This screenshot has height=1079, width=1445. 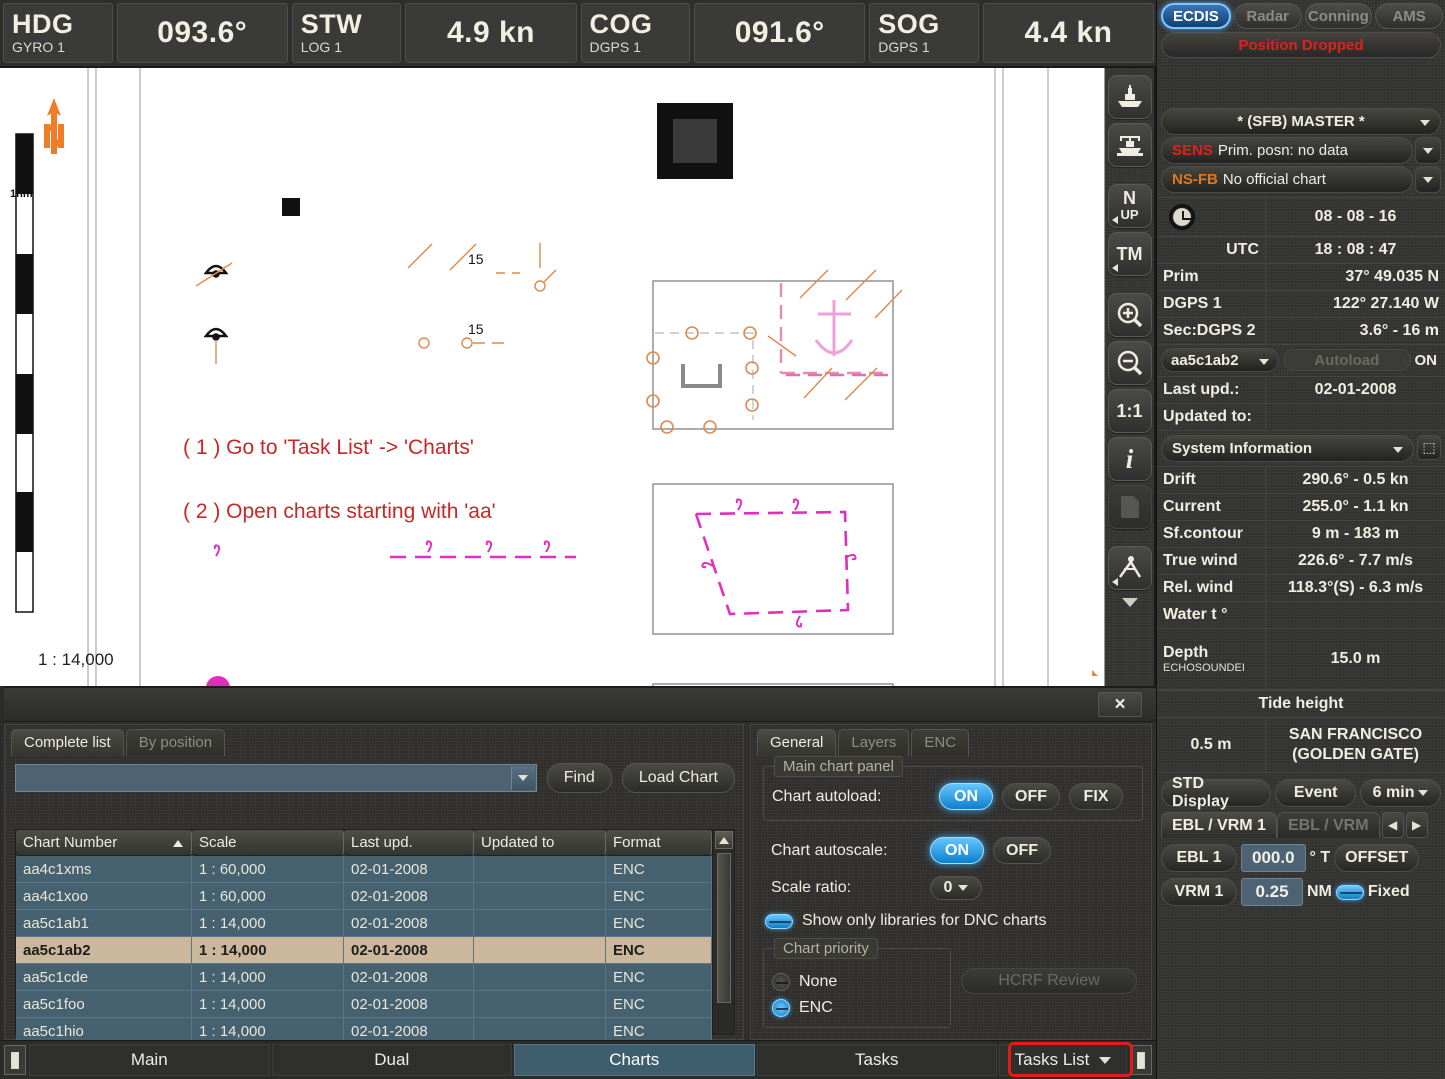 I want to click on vrm-button: VRM 1, so click(x=1199, y=892).